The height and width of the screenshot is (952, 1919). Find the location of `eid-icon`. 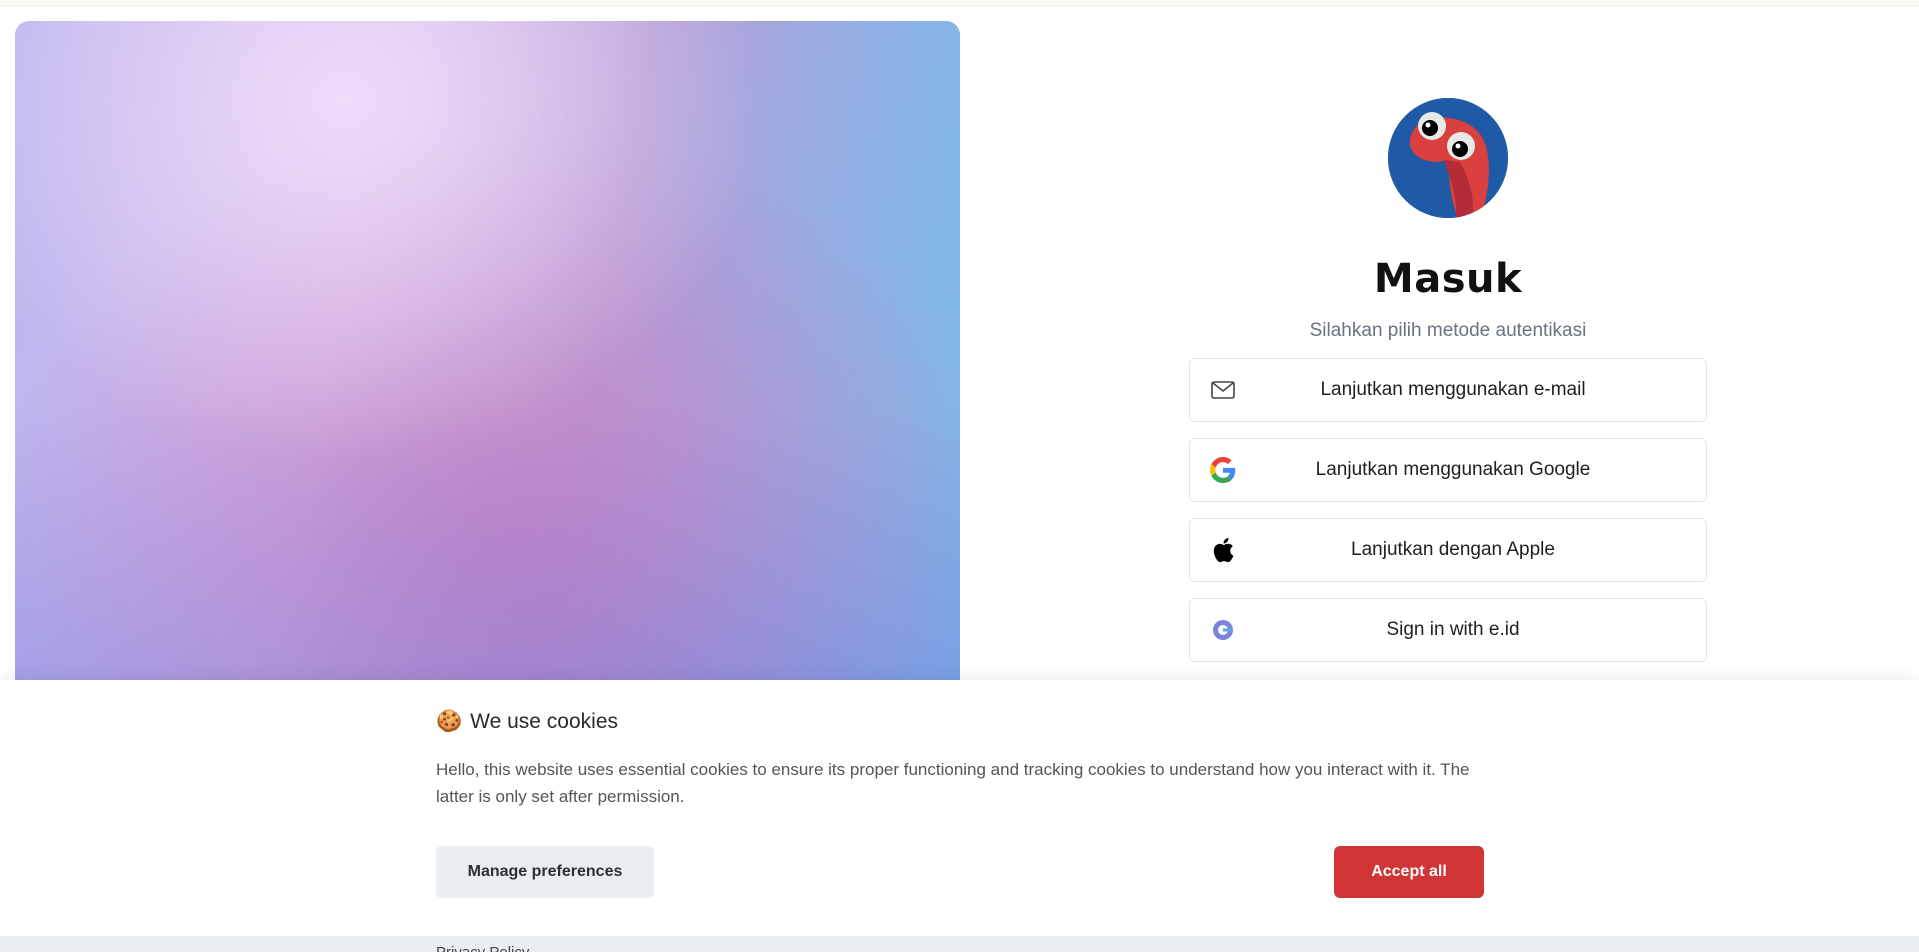

eid-icon is located at coordinates (1223, 630).